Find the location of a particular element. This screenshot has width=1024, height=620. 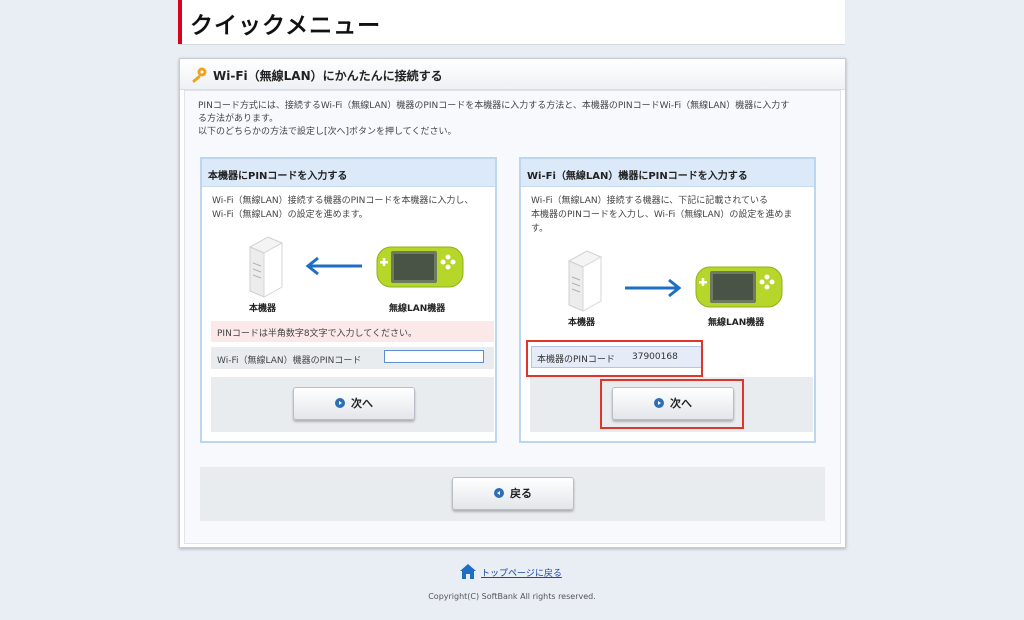

wlan-pin-input is located at coordinates (434, 356).